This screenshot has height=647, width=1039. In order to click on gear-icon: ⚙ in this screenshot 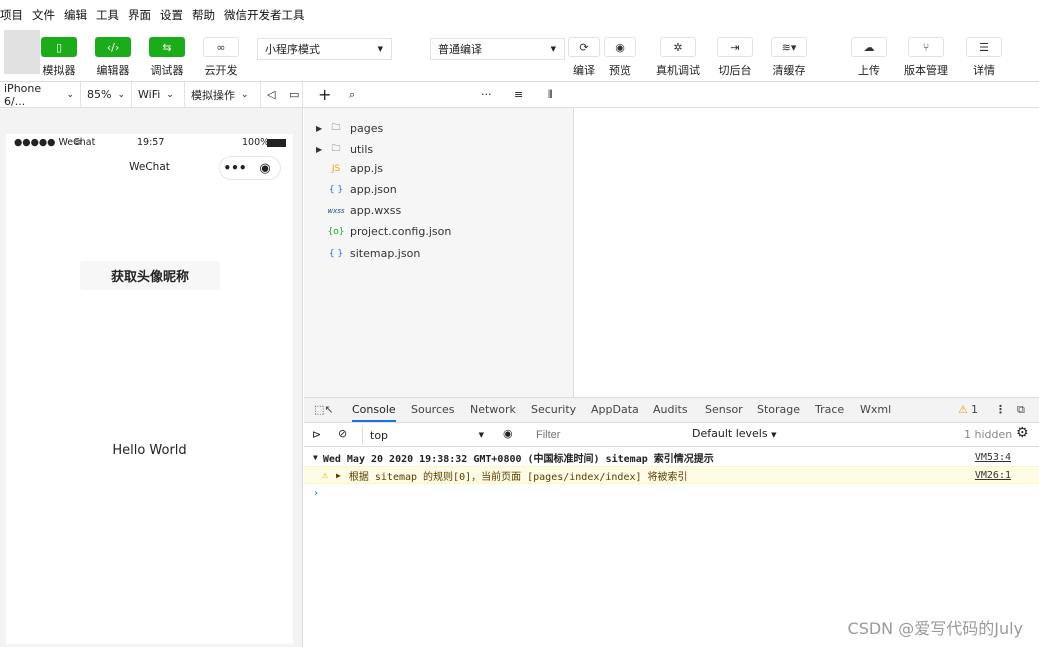, I will do `click(1022, 433)`.